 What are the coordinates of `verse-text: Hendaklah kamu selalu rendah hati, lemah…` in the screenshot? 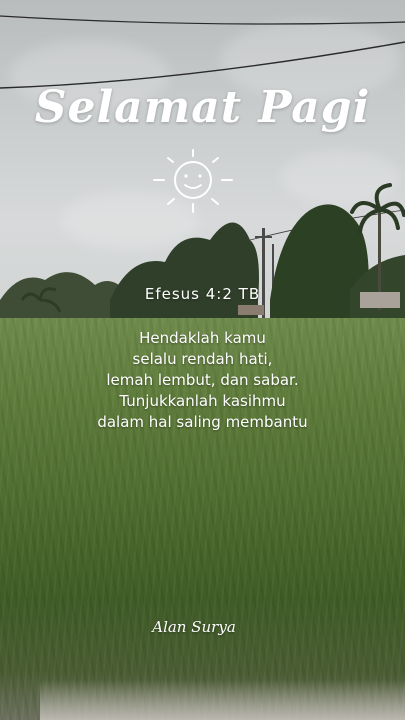 It's located at (202, 380).